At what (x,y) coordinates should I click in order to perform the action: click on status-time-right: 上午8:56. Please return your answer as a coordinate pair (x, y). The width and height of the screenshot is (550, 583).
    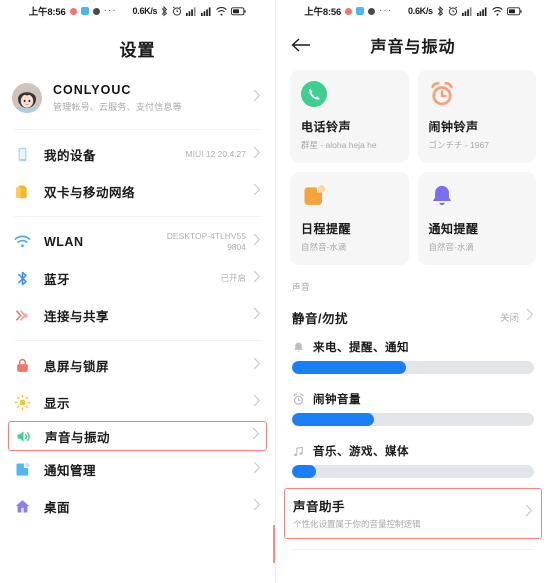
    Looking at the image, I should click on (323, 12).